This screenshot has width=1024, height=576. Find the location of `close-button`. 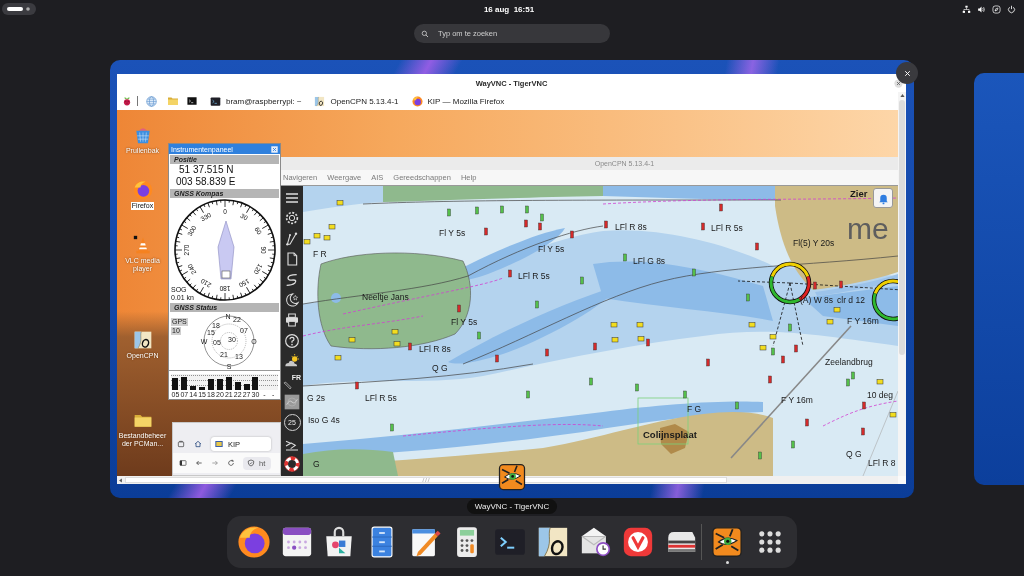

close-button is located at coordinates (907, 73).